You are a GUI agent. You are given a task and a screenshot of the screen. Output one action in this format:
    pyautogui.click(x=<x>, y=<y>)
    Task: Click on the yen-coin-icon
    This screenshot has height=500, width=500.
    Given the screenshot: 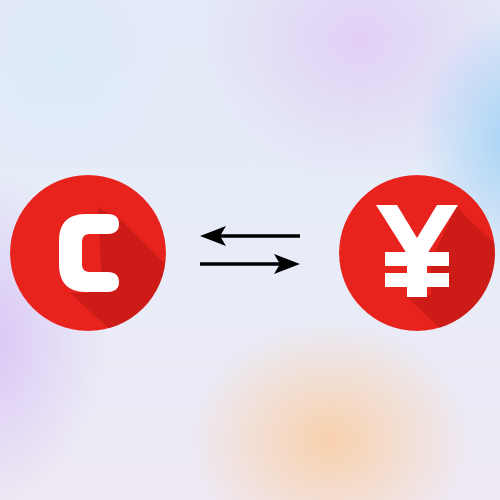 What is the action you would take?
    pyautogui.click(x=417, y=253)
    